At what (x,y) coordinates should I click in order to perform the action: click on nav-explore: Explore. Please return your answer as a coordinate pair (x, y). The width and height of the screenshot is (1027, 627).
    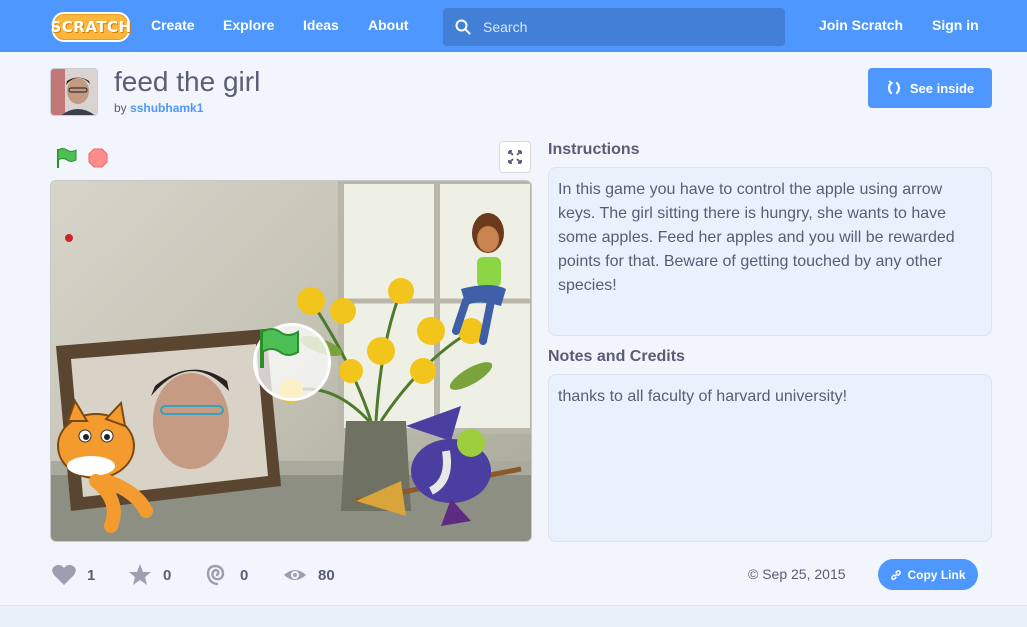
    Looking at the image, I should click on (248, 25).